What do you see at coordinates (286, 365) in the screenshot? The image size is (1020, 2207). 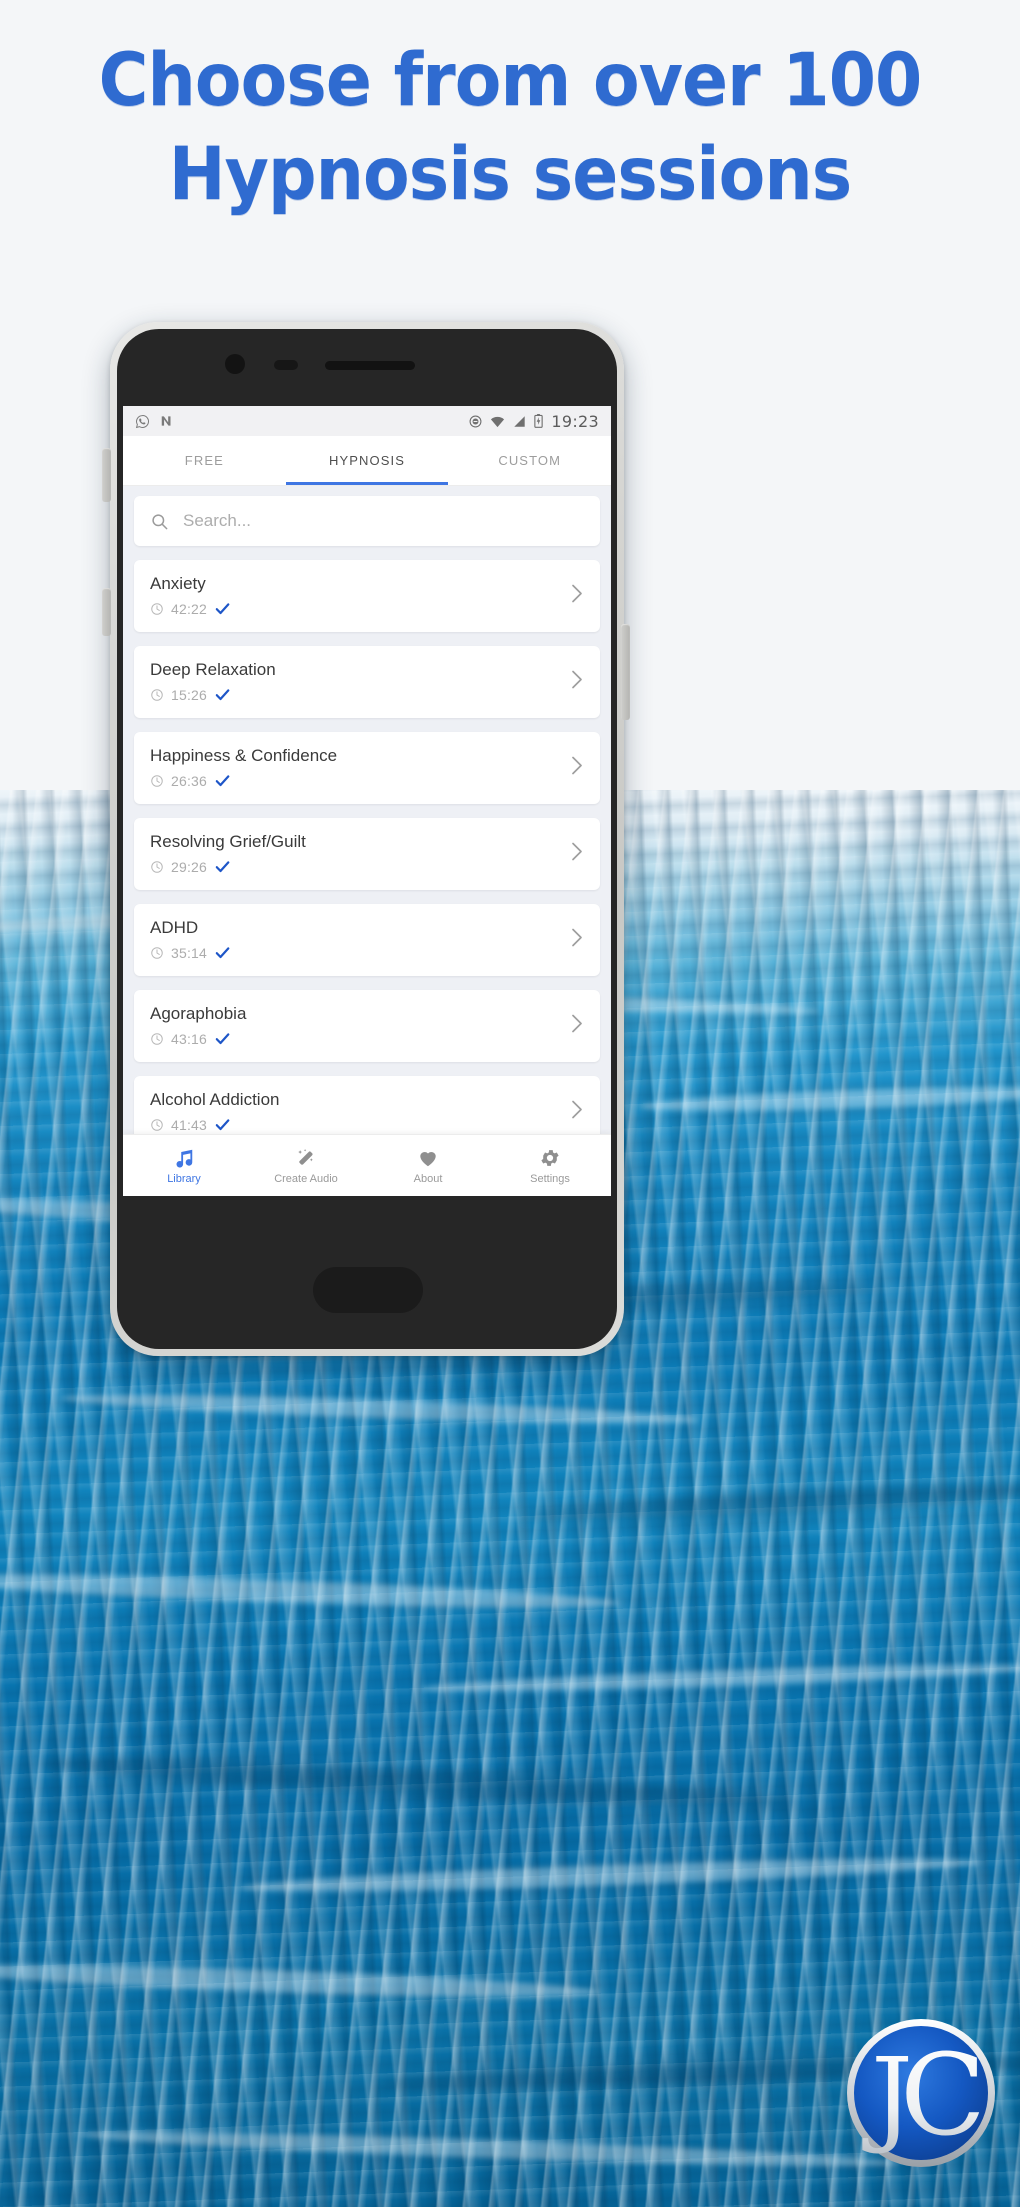 I see `proximity-sensor-icon` at bounding box center [286, 365].